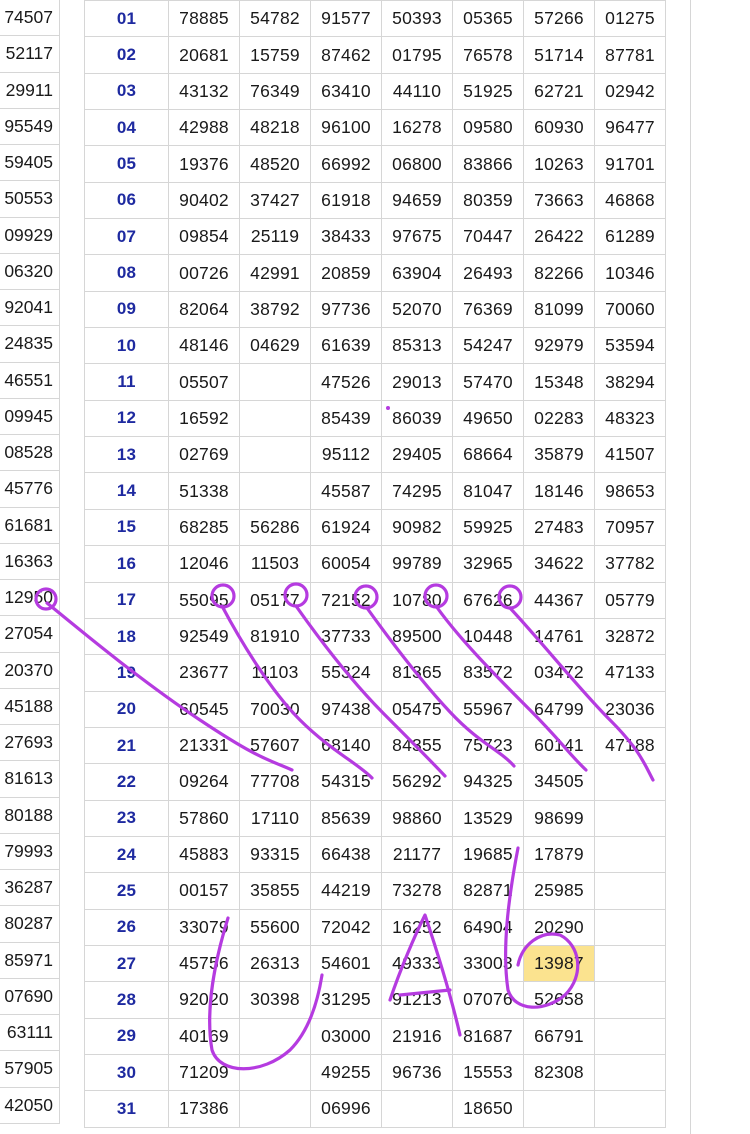 The image size is (750, 1134). What do you see at coordinates (30, 634) in the screenshot?
I see `left-column-cell: 27054` at bounding box center [30, 634].